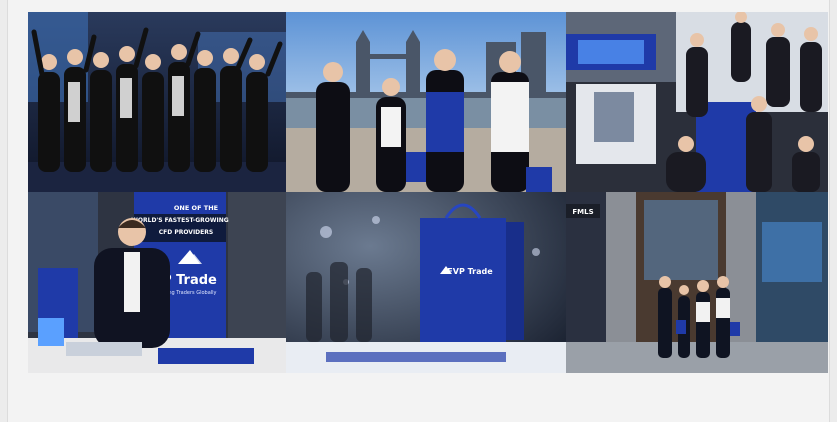 This screenshot has width=837, height=422. What do you see at coordinates (179, 220) in the screenshot?
I see `banner-line2: WORLD'S FASTEST-GROWING` at bounding box center [179, 220].